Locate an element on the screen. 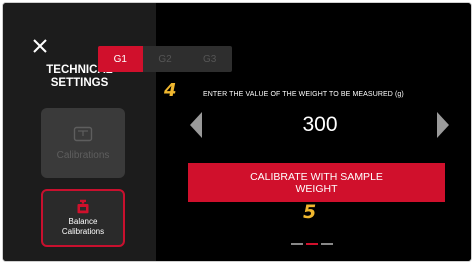 This screenshot has height=264, width=474. sidebar-item-label: Calibrations is located at coordinates (83, 155).